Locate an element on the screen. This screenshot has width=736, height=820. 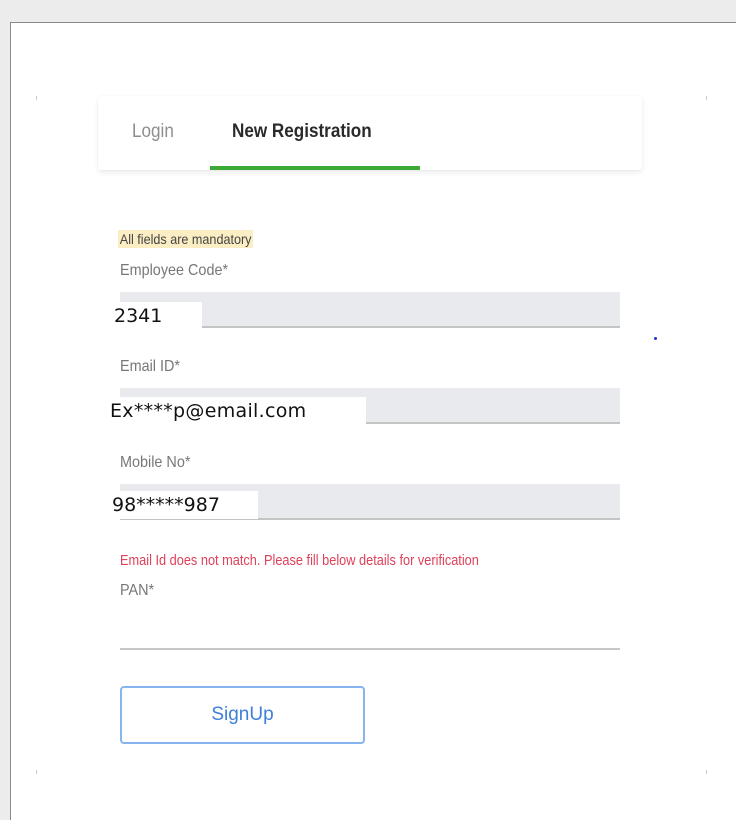
mandatory-notice: All fields are mandatory is located at coordinates (186, 239).